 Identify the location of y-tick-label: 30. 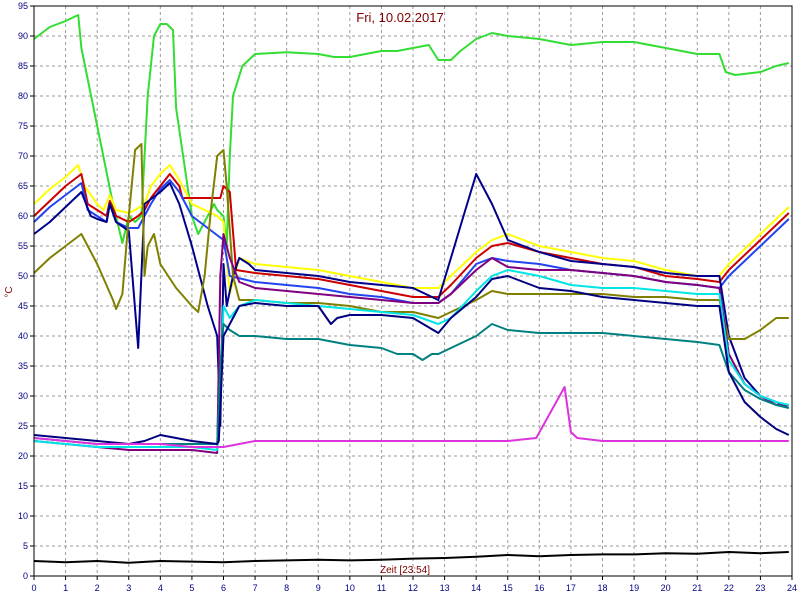
(23, 396).